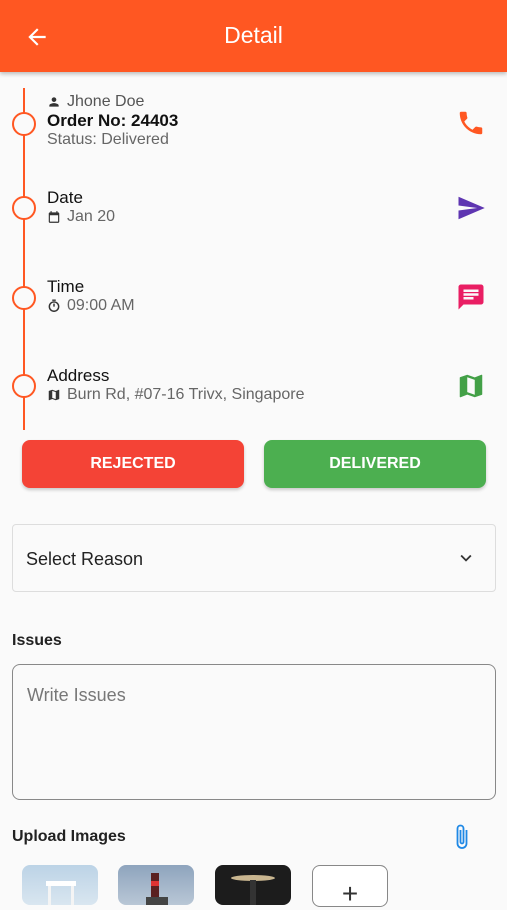 This screenshot has height=910, width=507. Describe the element at coordinates (54, 102) in the screenshot. I see `person-icon` at that location.